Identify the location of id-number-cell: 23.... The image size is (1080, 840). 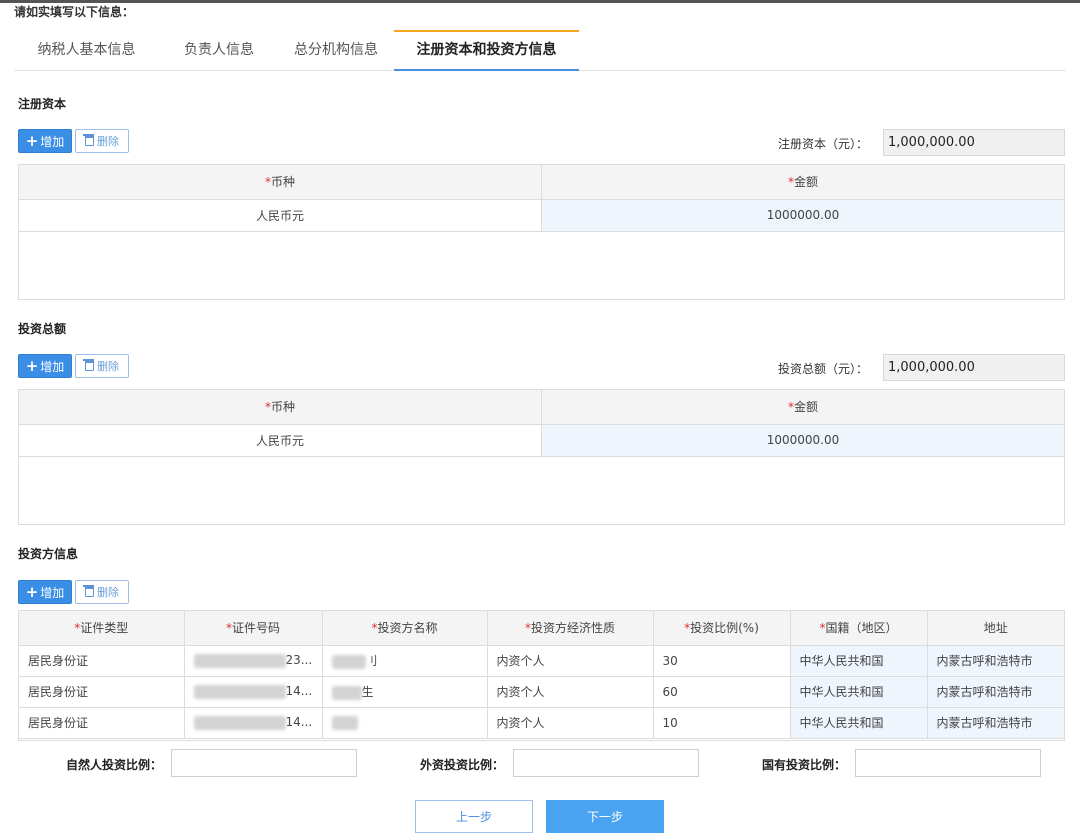
(253, 661).